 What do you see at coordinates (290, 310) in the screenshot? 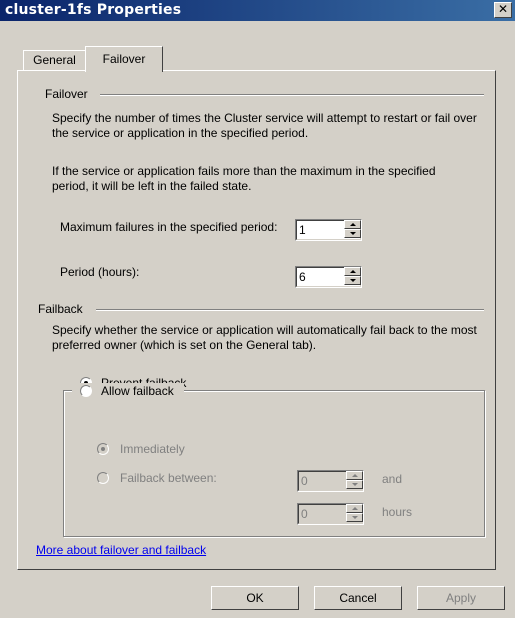
I see `failback-divider` at bounding box center [290, 310].